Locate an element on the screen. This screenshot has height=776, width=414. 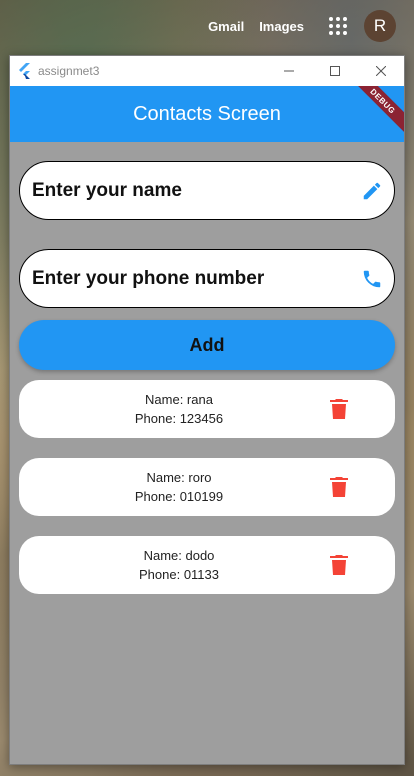
contact-phone: Phone: 010199 is located at coordinates (179, 496).